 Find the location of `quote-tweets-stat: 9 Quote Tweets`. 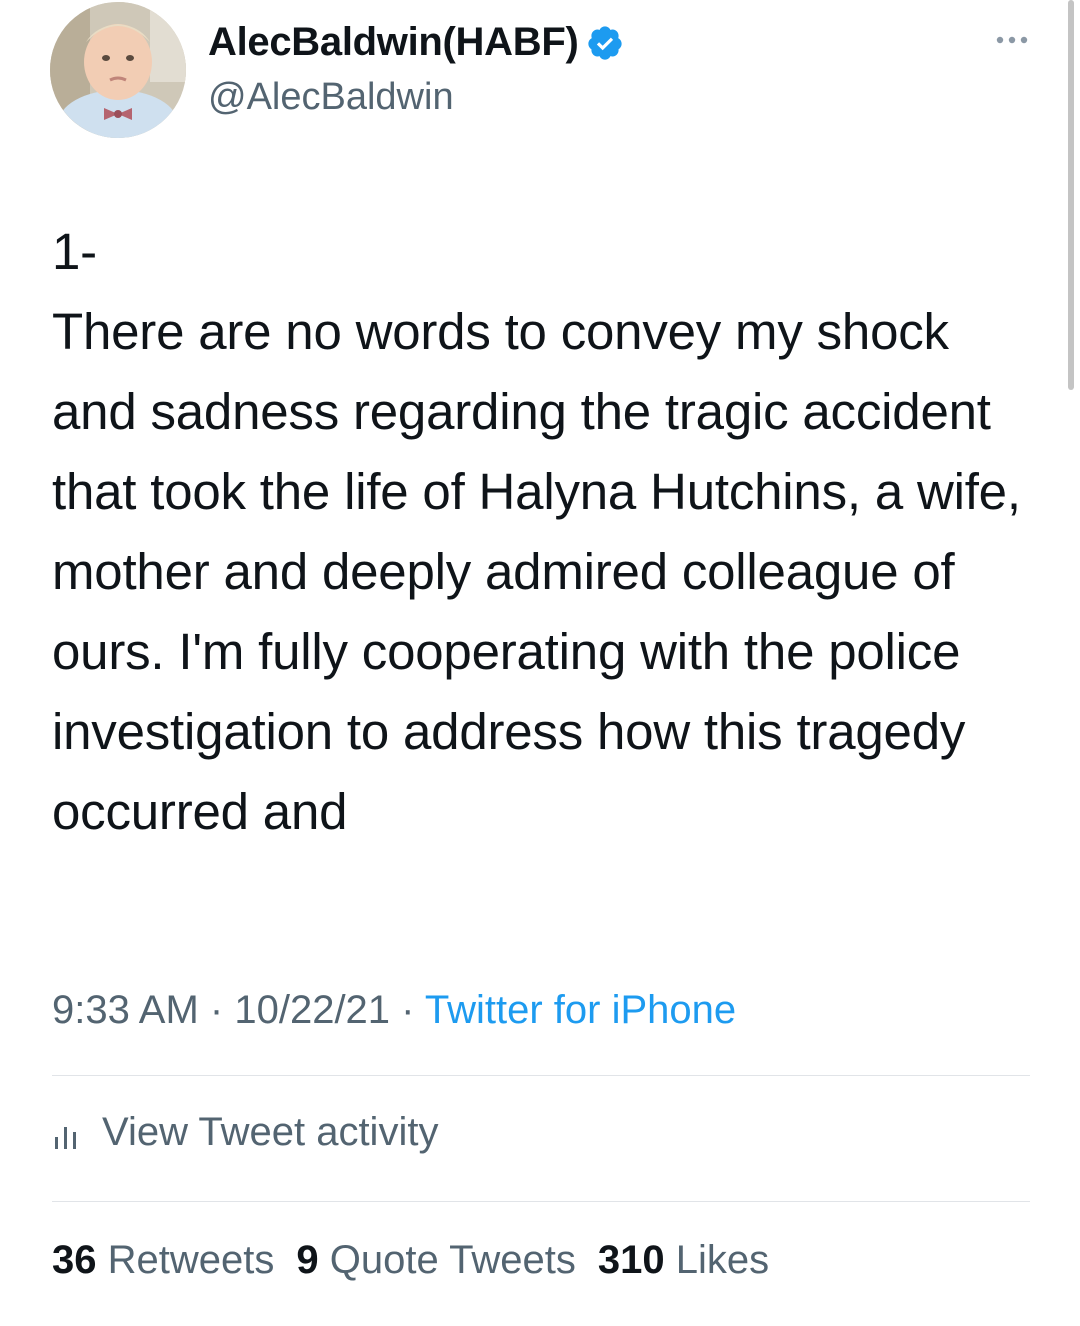

quote-tweets-stat: 9 Quote Tweets is located at coordinates (435, 1260).